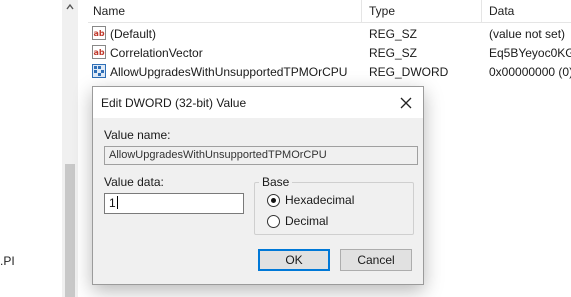  I want to click on column-type: Type, so click(382, 11).